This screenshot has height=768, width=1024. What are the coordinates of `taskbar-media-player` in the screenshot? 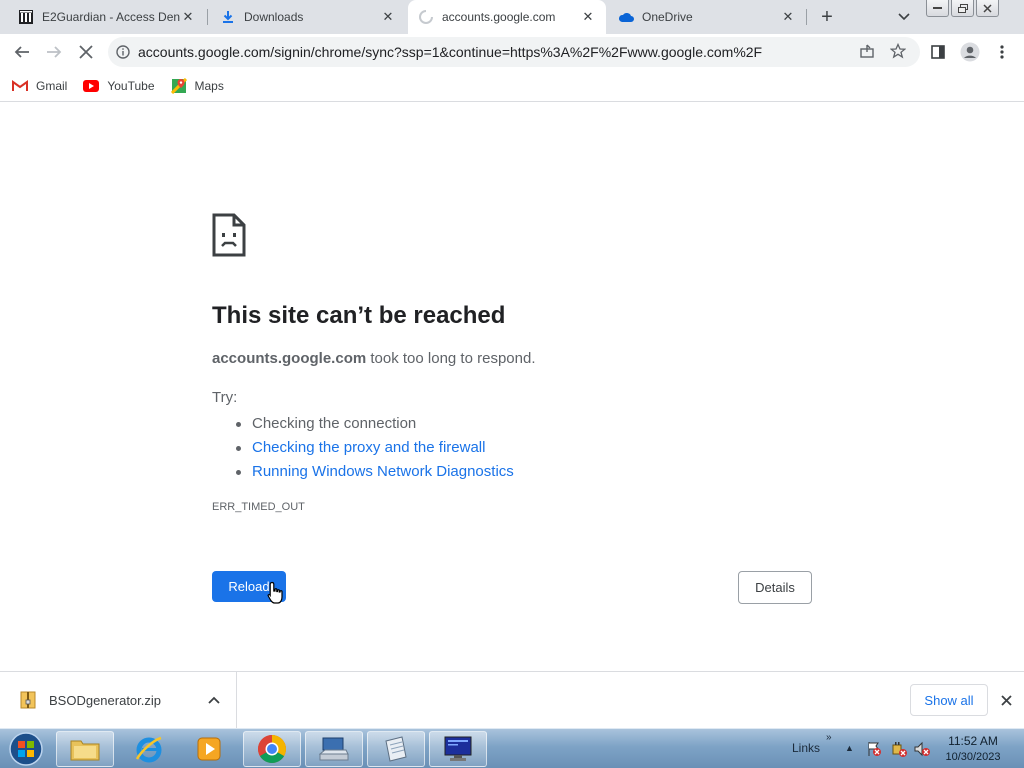 It's located at (209, 749).